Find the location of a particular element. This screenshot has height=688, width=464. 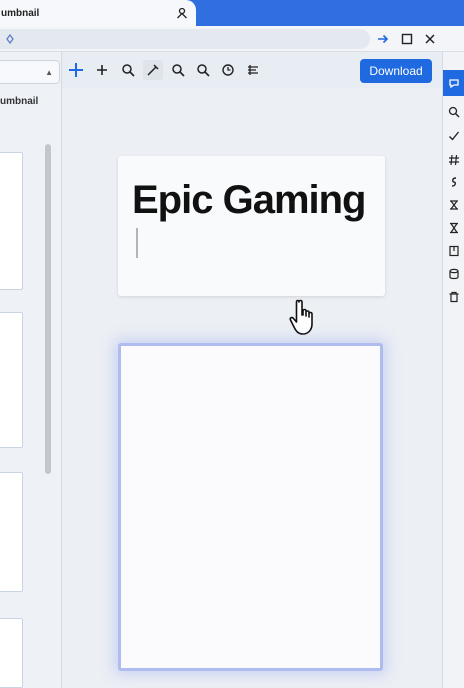

chat-icon is located at coordinates (453, 83).